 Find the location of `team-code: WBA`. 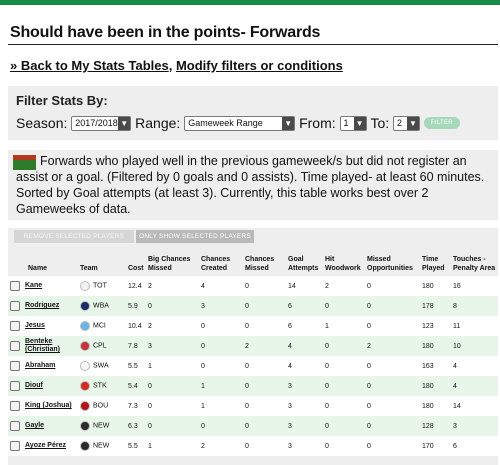

team-code: WBA is located at coordinates (101, 306).